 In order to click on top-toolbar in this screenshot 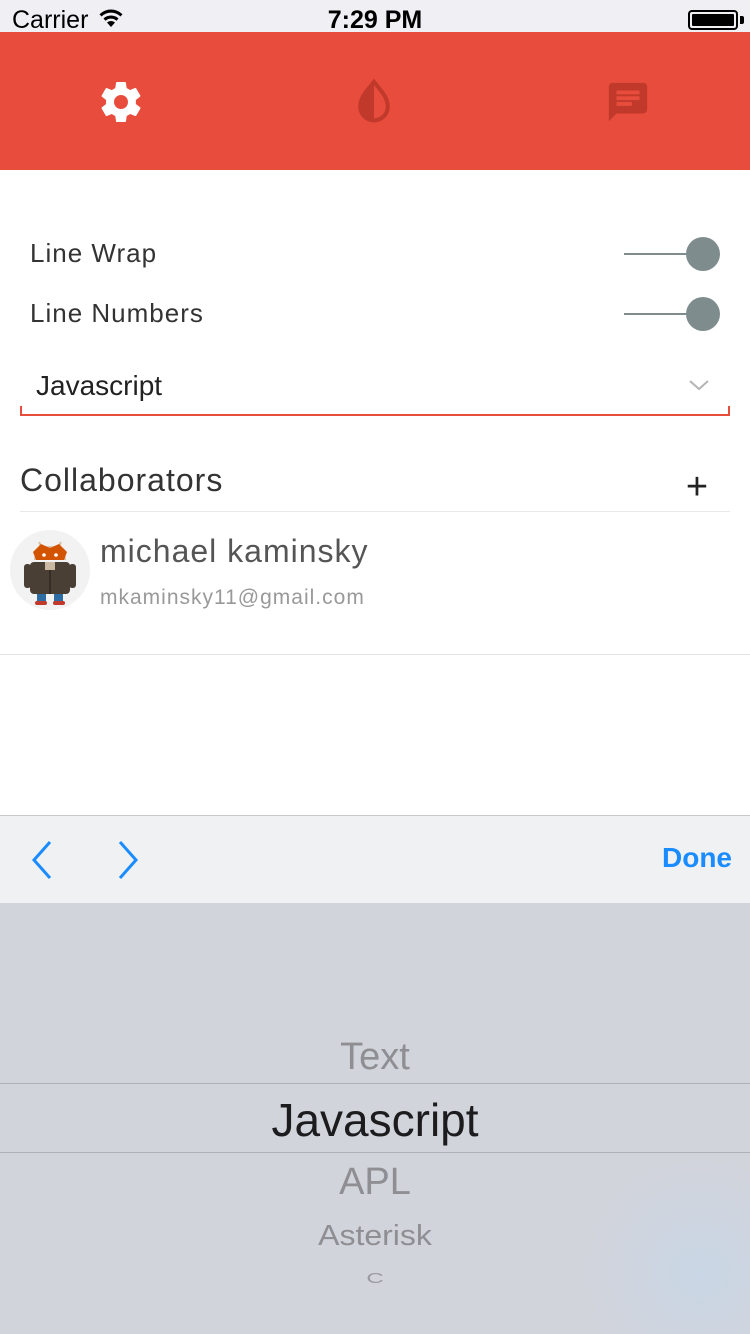, I will do `click(375, 101)`.